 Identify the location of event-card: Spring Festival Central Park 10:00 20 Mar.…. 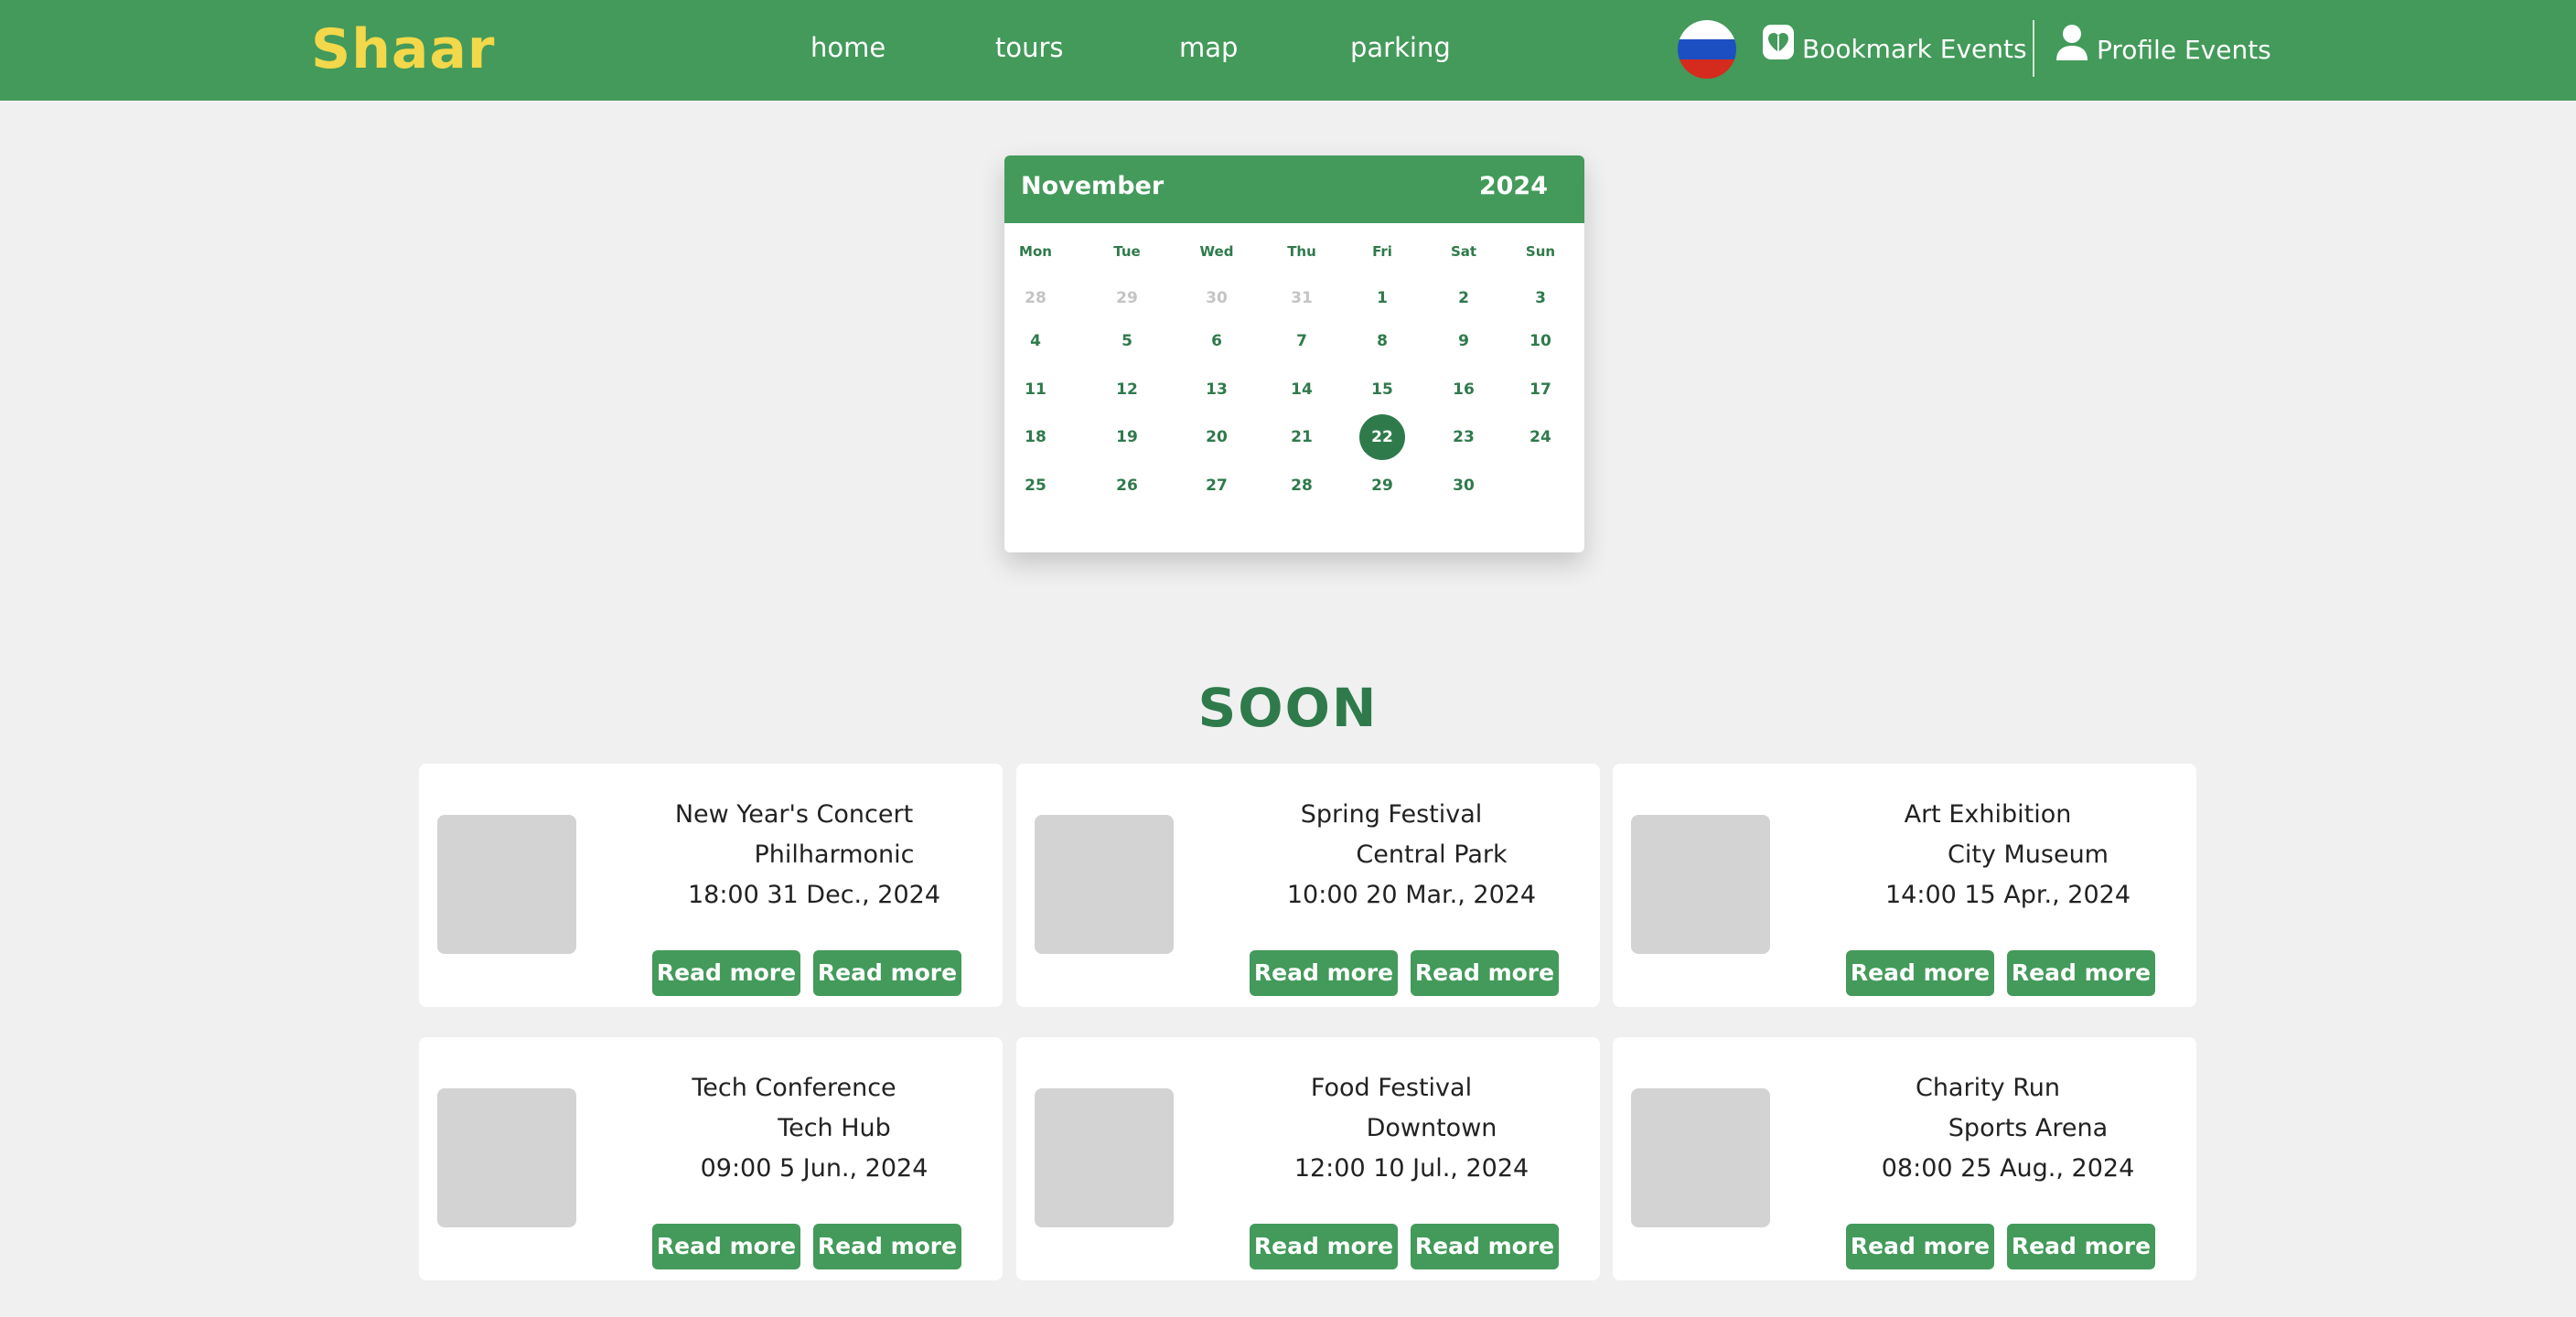
(1308, 885).